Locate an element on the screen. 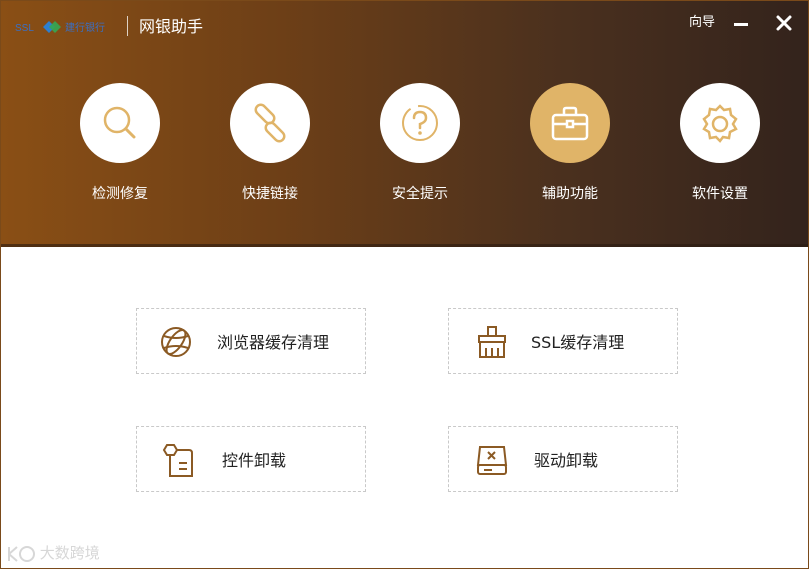  toolbox-icon is located at coordinates (570, 123).